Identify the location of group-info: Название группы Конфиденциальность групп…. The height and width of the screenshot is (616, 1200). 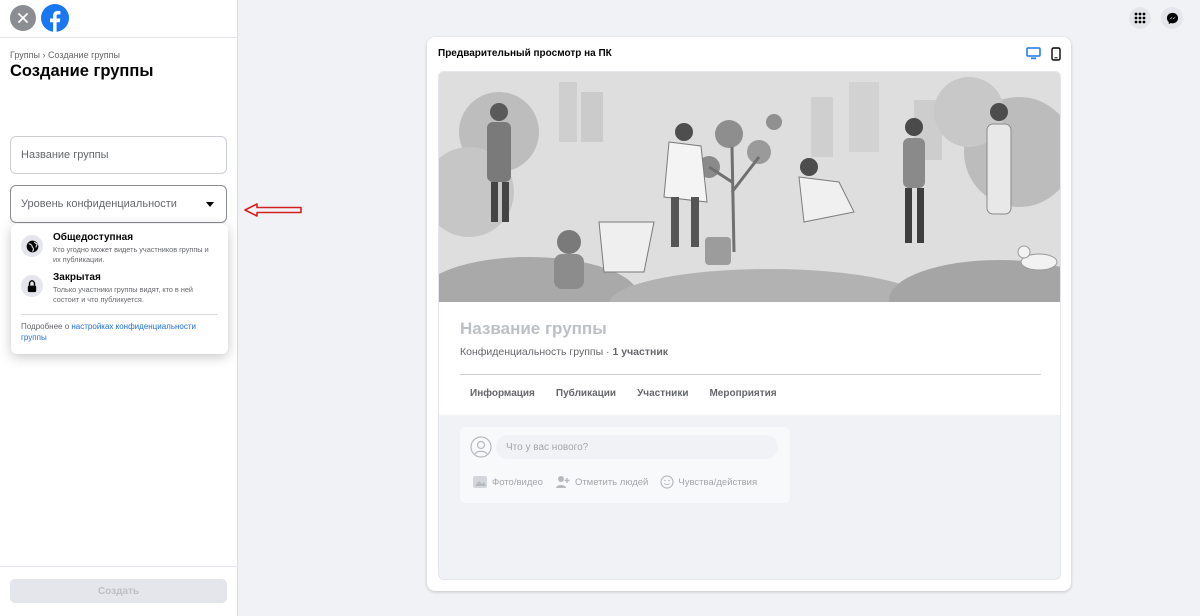
(749, 358).